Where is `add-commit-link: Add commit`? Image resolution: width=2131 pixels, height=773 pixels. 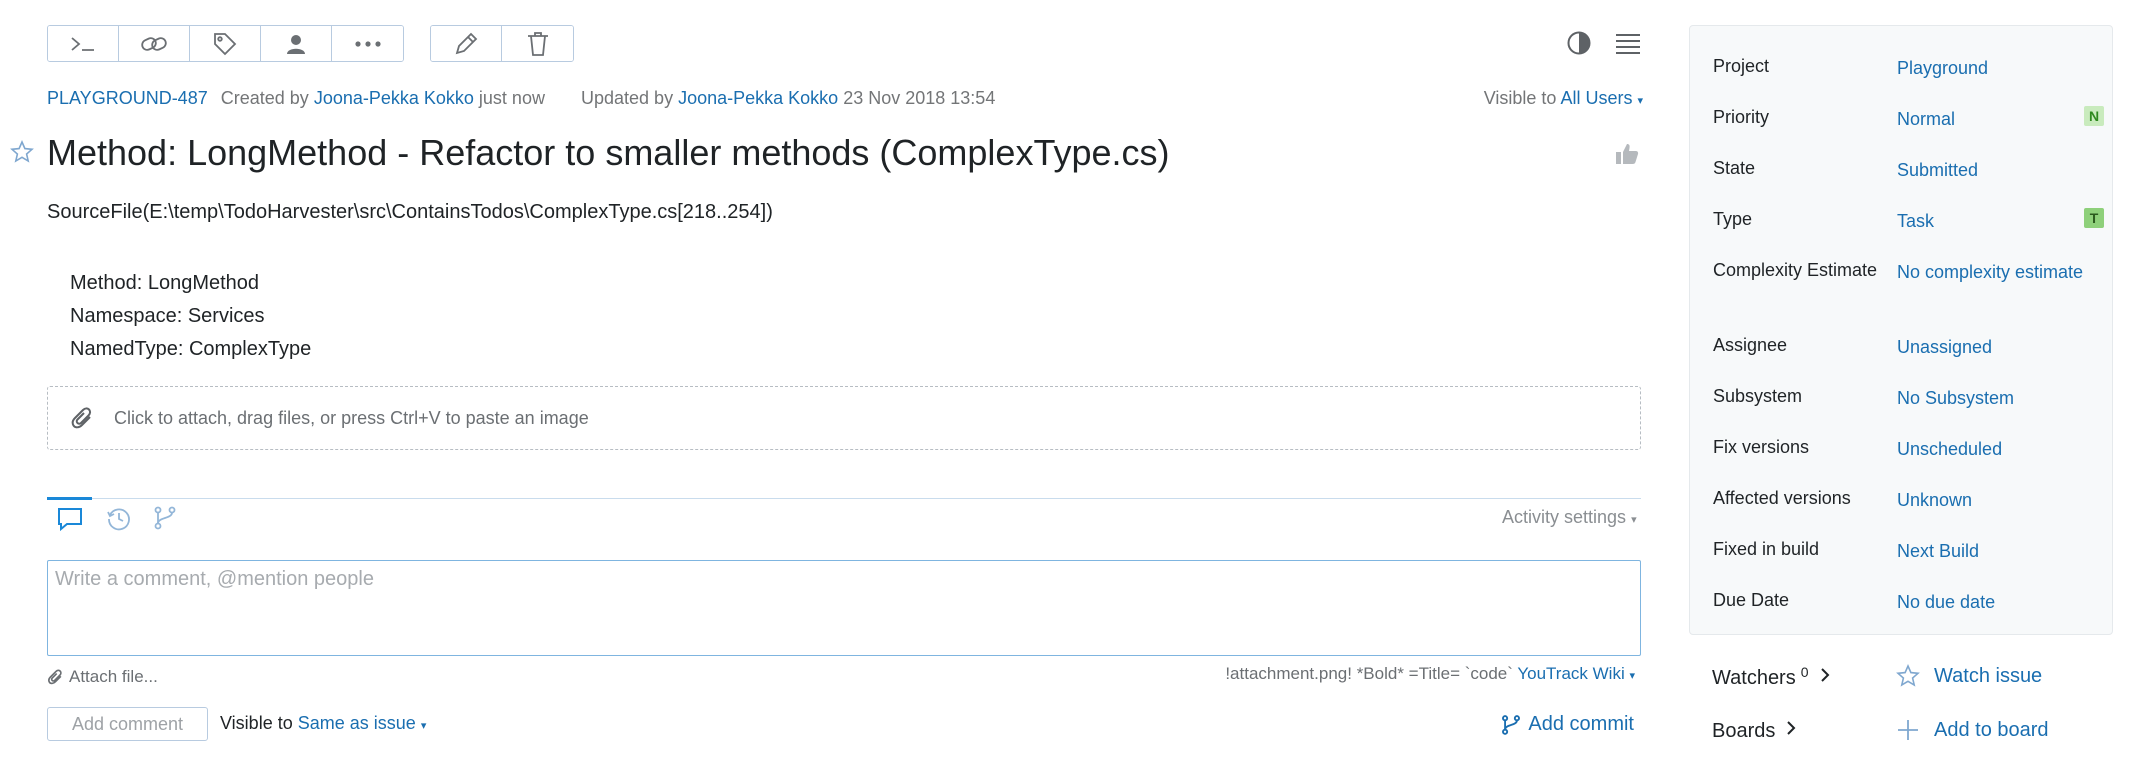
add-commit-link: Add commit is located at coordinates (1567, 724).